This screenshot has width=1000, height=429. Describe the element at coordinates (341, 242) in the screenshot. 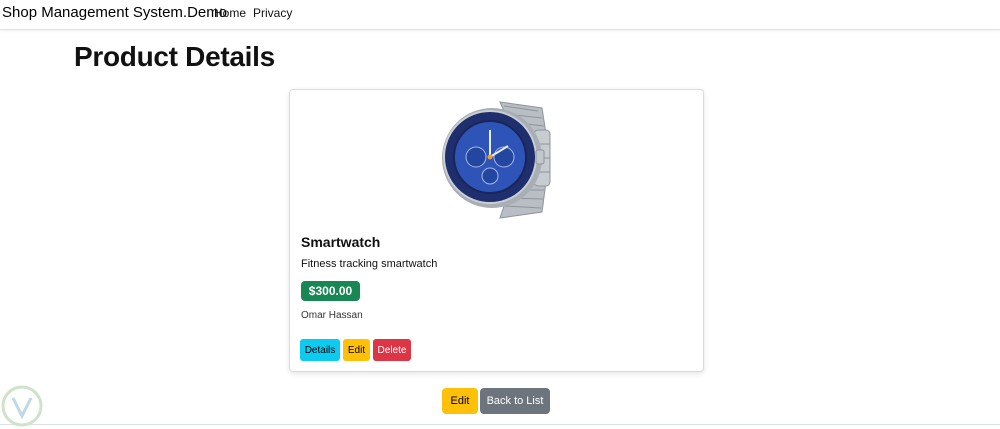

I see `product-name: Smartwatch` at that location.